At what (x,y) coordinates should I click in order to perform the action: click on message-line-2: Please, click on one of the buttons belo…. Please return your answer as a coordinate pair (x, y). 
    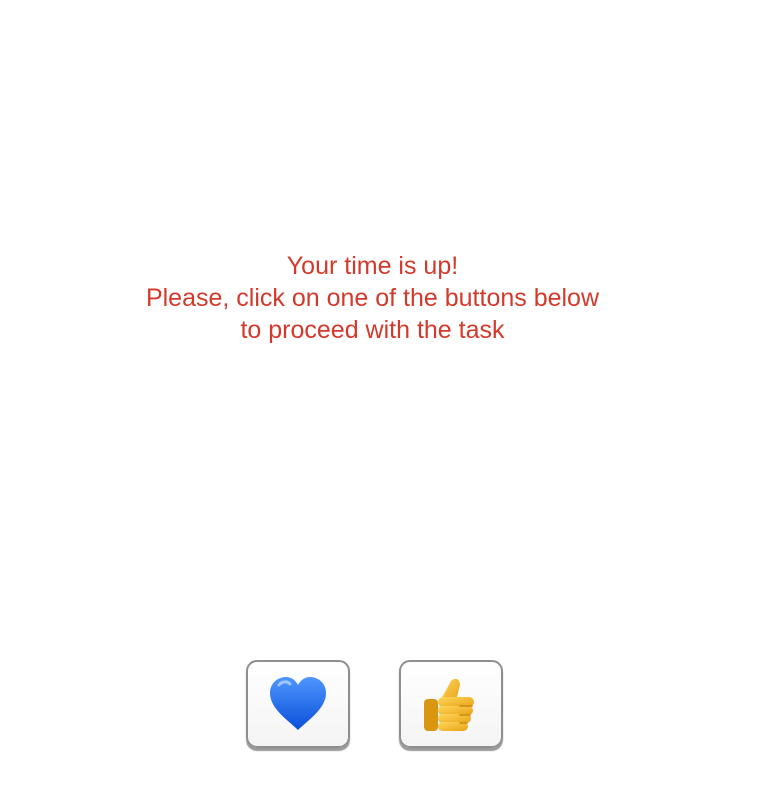
    Looking at the image, I should click on (372, 298).